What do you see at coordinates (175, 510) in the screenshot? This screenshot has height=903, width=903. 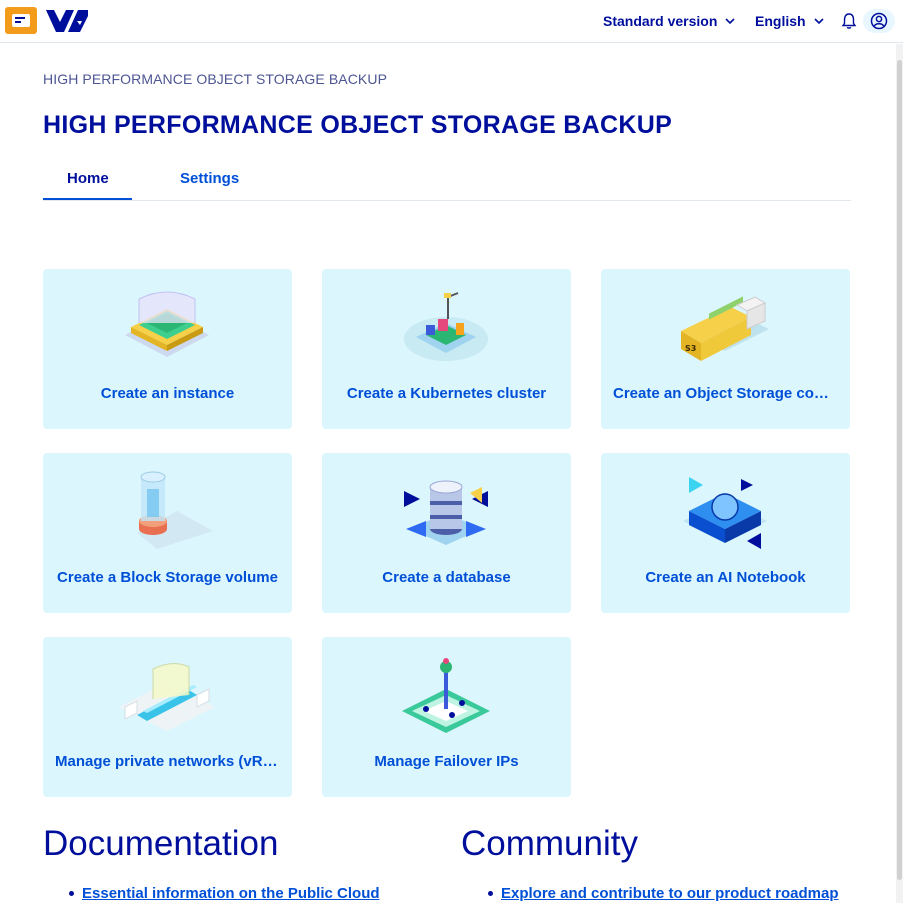 I see `block-storage-icon` at bounding box center [175, 510].